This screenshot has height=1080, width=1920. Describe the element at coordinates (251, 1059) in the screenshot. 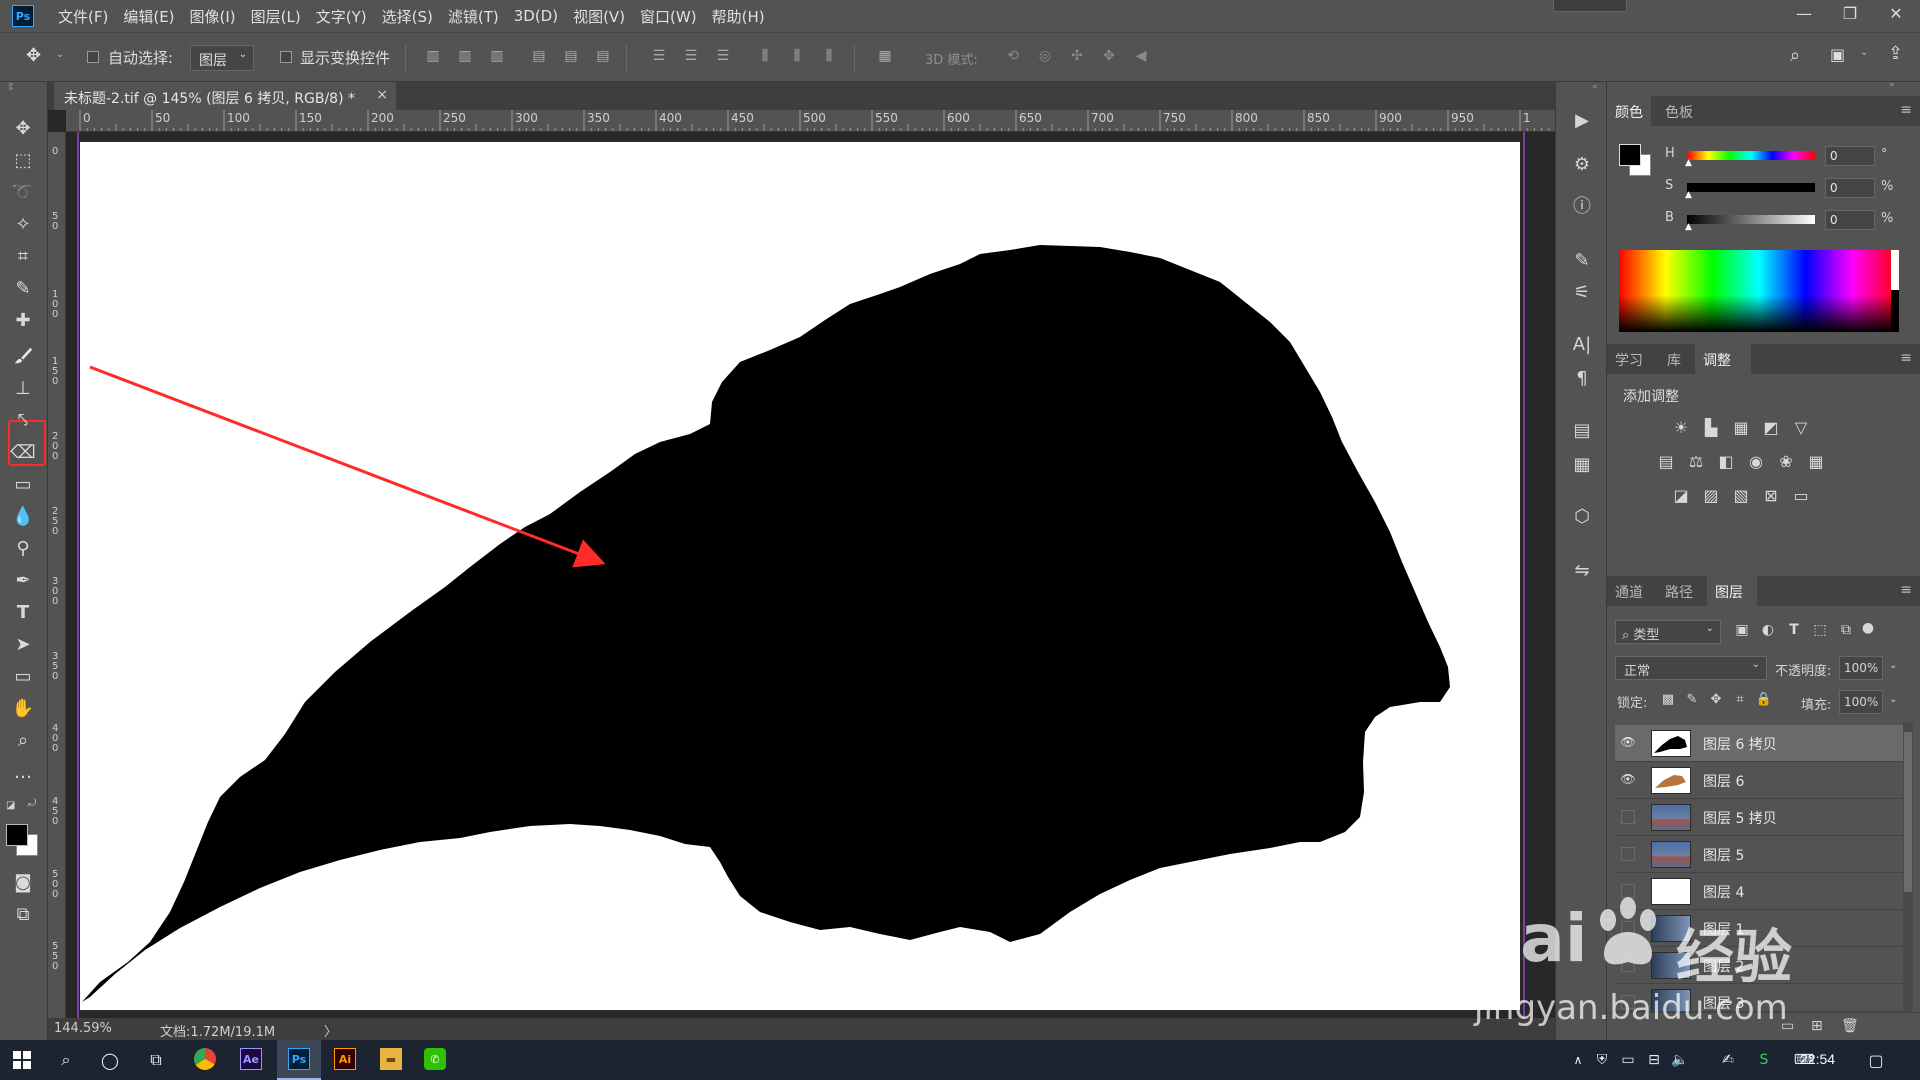

I see `after-effects-icon: Ae` at that location.